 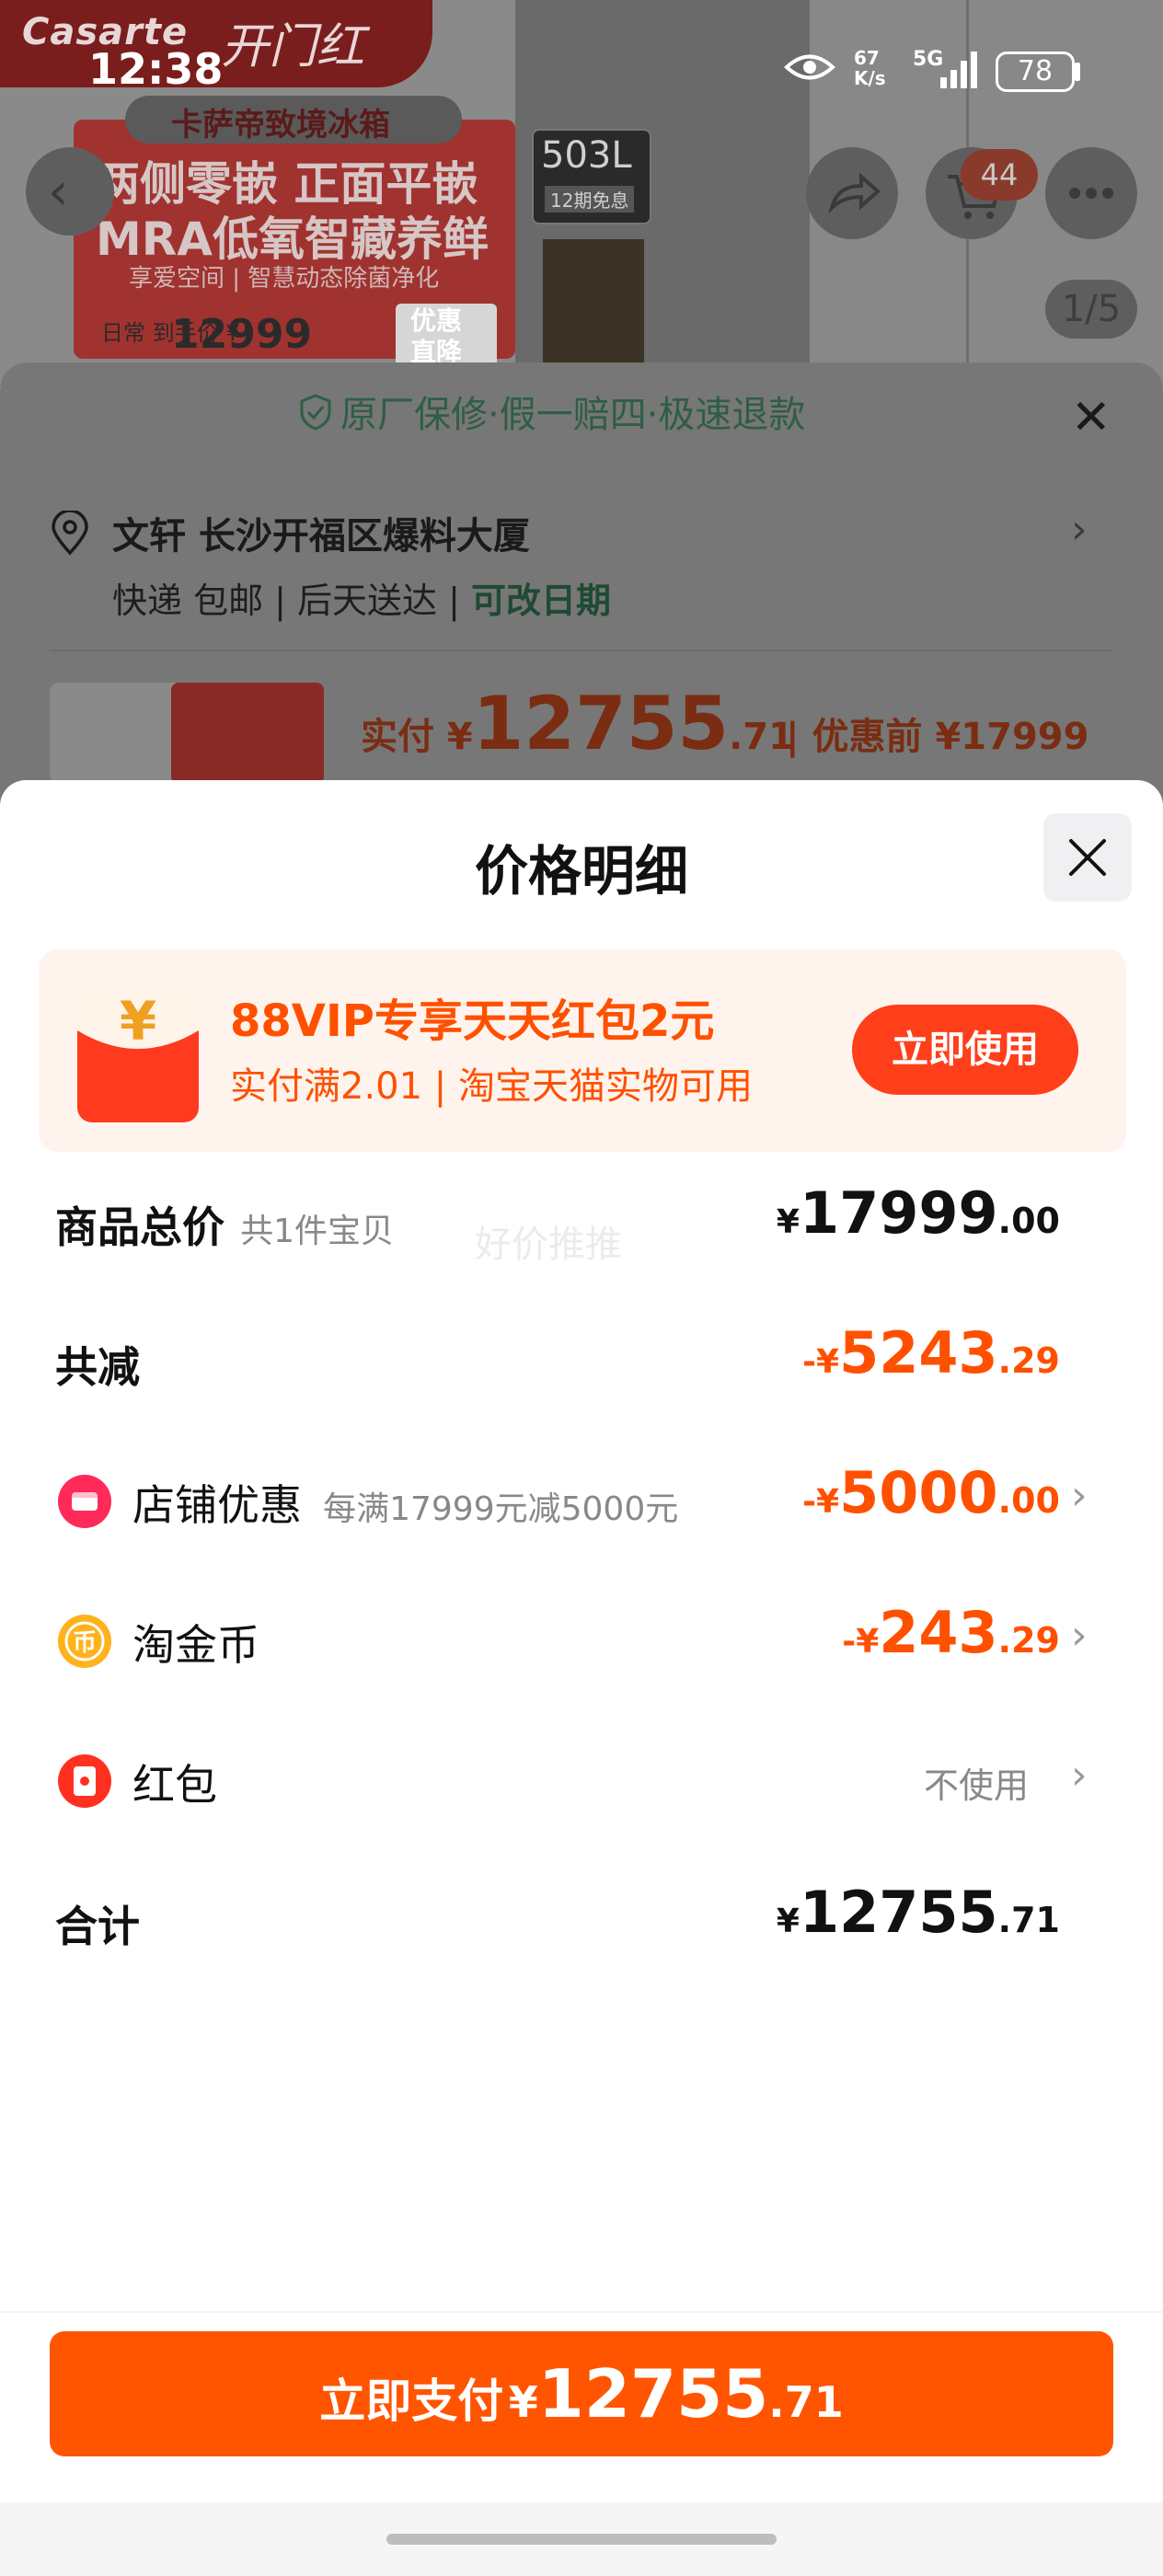 What do you see at coordinates (581, 650) in the screenshot?
I see `divider` at bounding box center [581, 650].